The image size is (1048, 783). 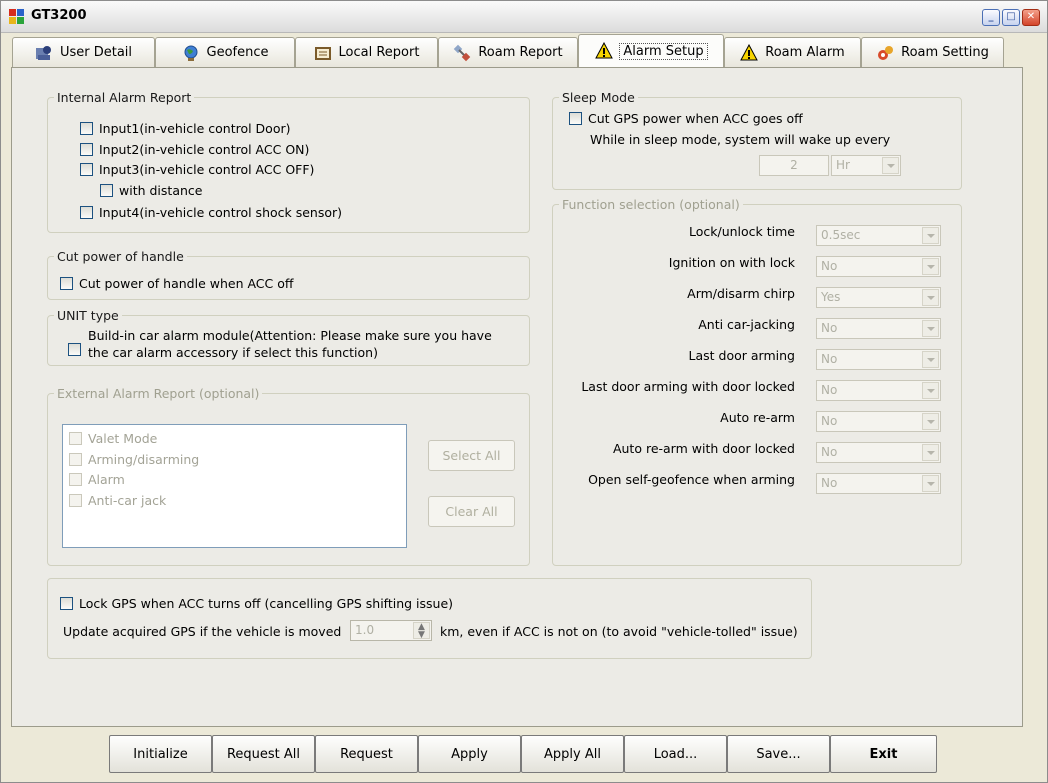 I want to click on select-all-button: Select All, so click(x=471, y=455).